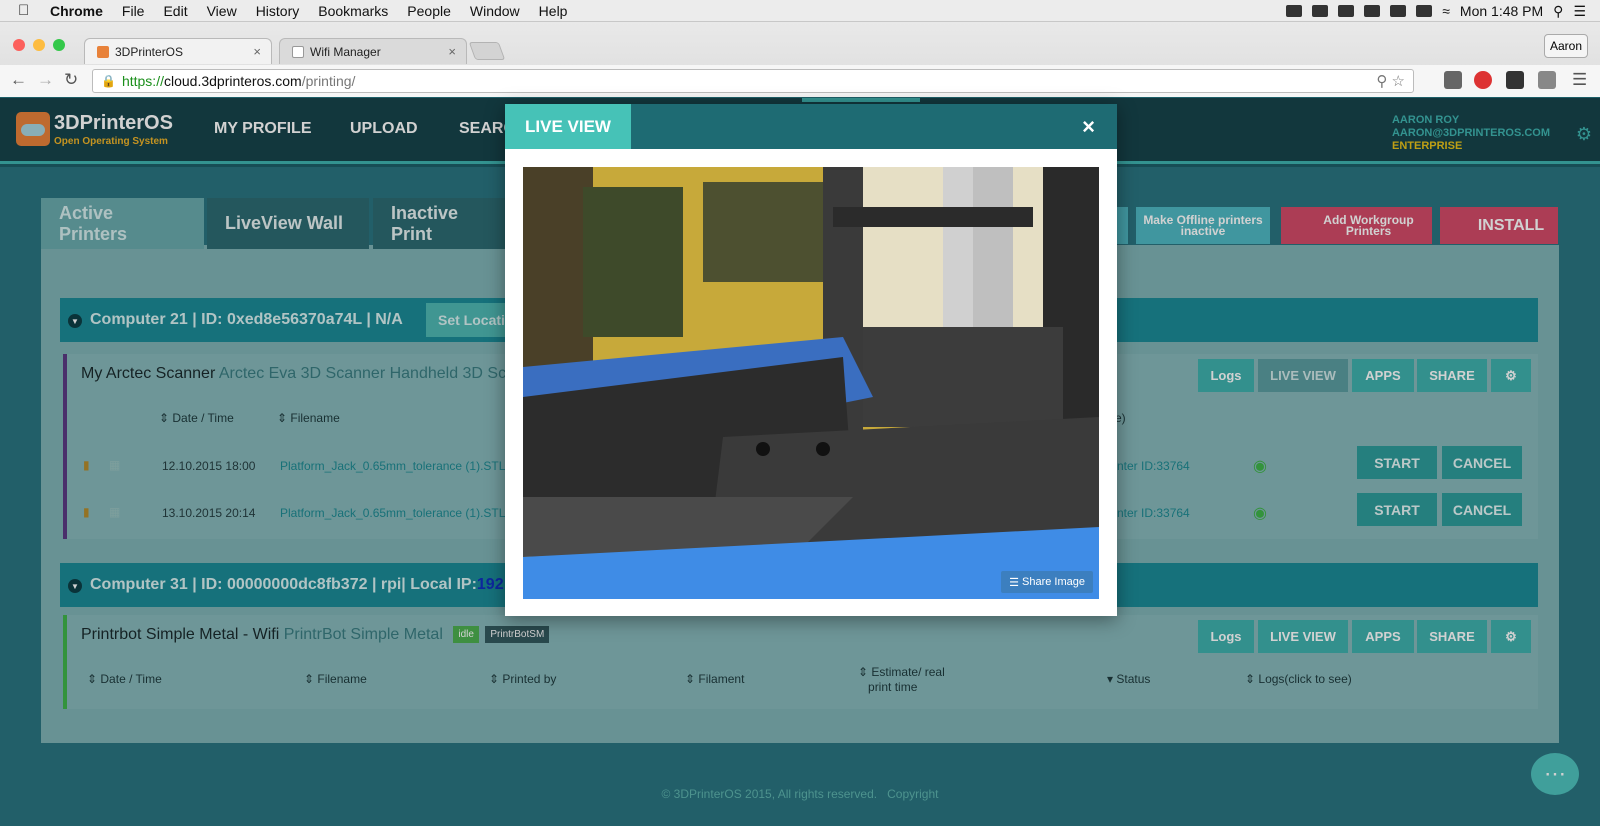 The width and height of the screenshot is (1600, 826). What do you see at coordinates (298, 51) in the screenshot?
I see `page-favicon` at bounding box center [298, 51].